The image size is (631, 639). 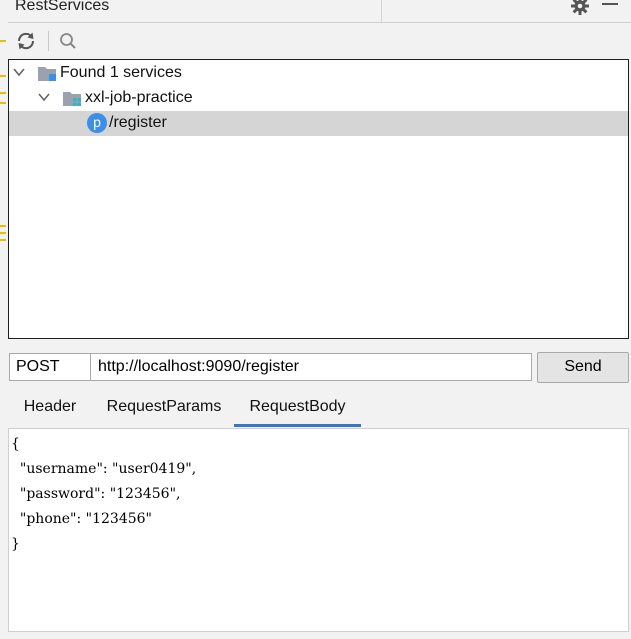 What do you see at coordinates (318, 73) in the screenshot?
I see `tree-root-row: Found 1 services` at bounding box center [318, 73].